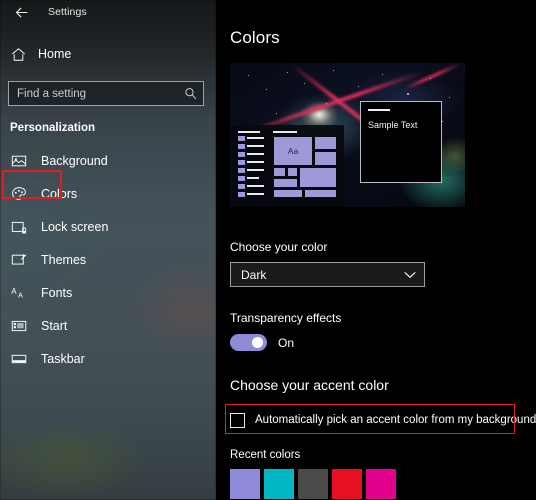 The height and width of the screenshot is (500, 536). Describe the element at coordinates (52, 93) in the screenshot. I see `search-placeholder: Find a setting` at that location.